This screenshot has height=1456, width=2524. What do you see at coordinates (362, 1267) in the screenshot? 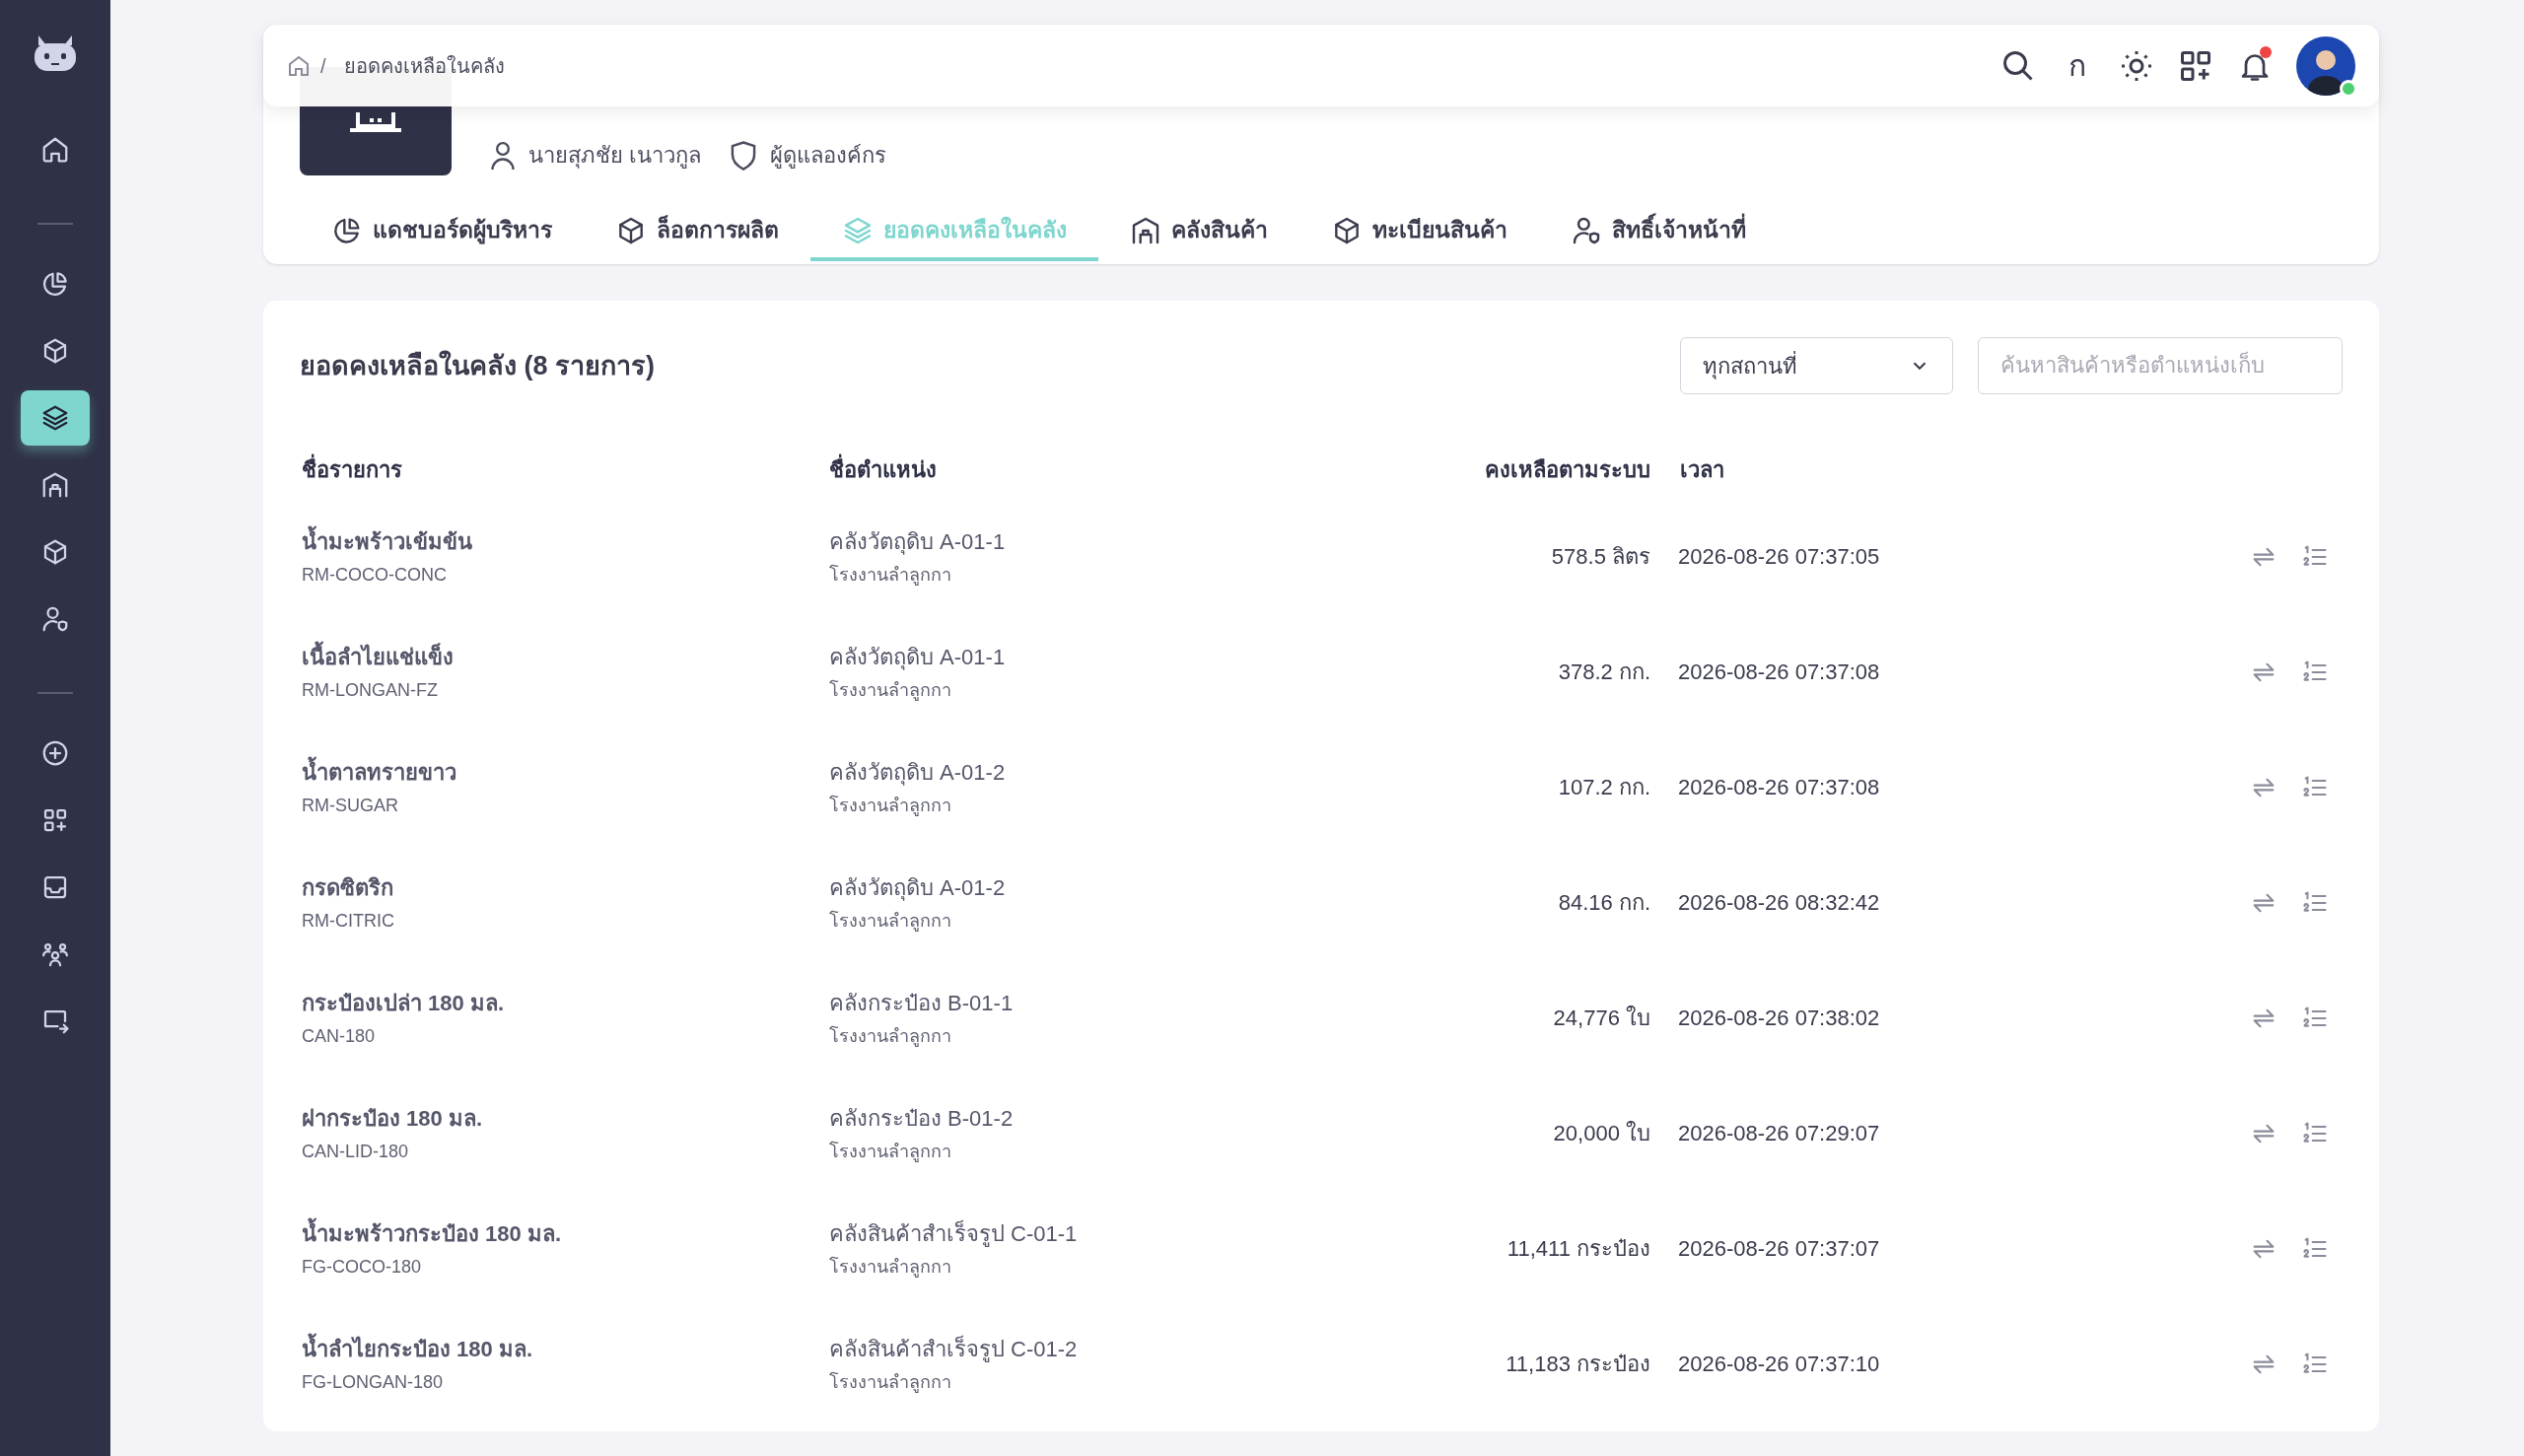
I see `item-code: FG-COCO-180` at bounding box center [362, 1267].